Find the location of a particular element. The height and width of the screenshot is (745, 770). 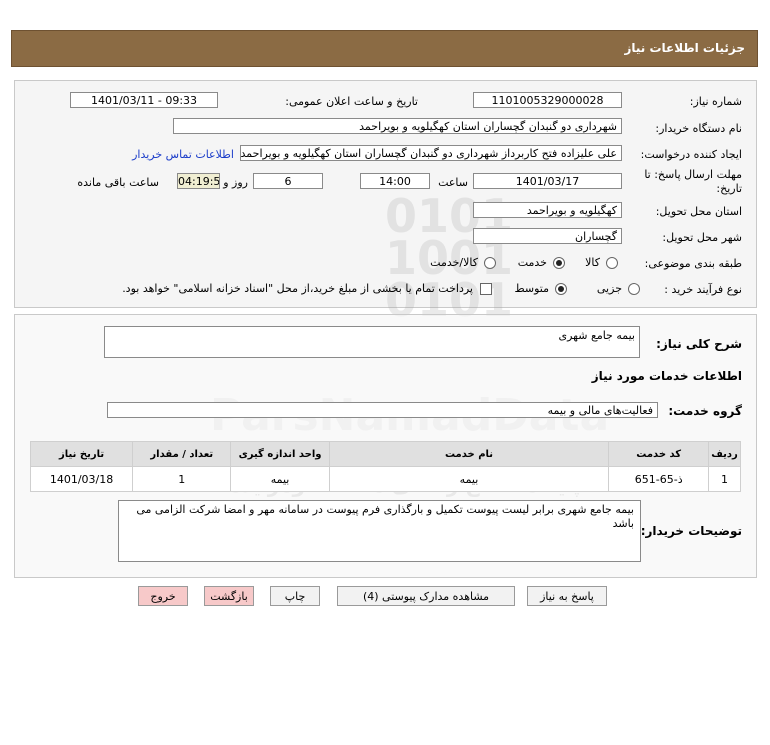

deadline-time-field: 14:00 is located at coordinates (395, 181).